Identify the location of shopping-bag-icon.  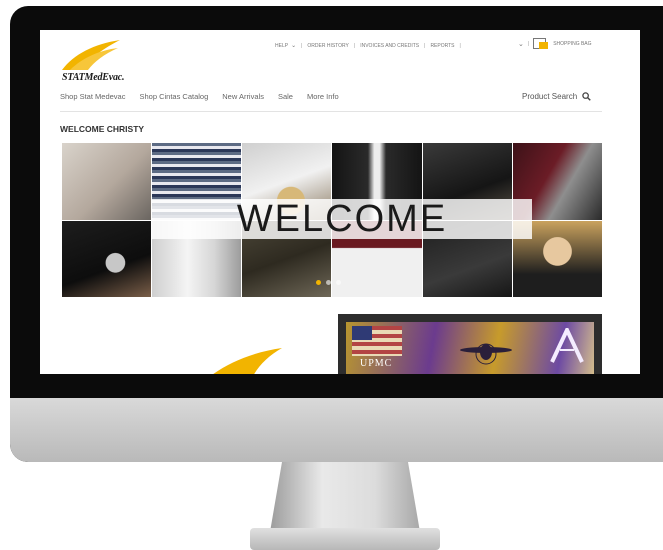
(541, 43).